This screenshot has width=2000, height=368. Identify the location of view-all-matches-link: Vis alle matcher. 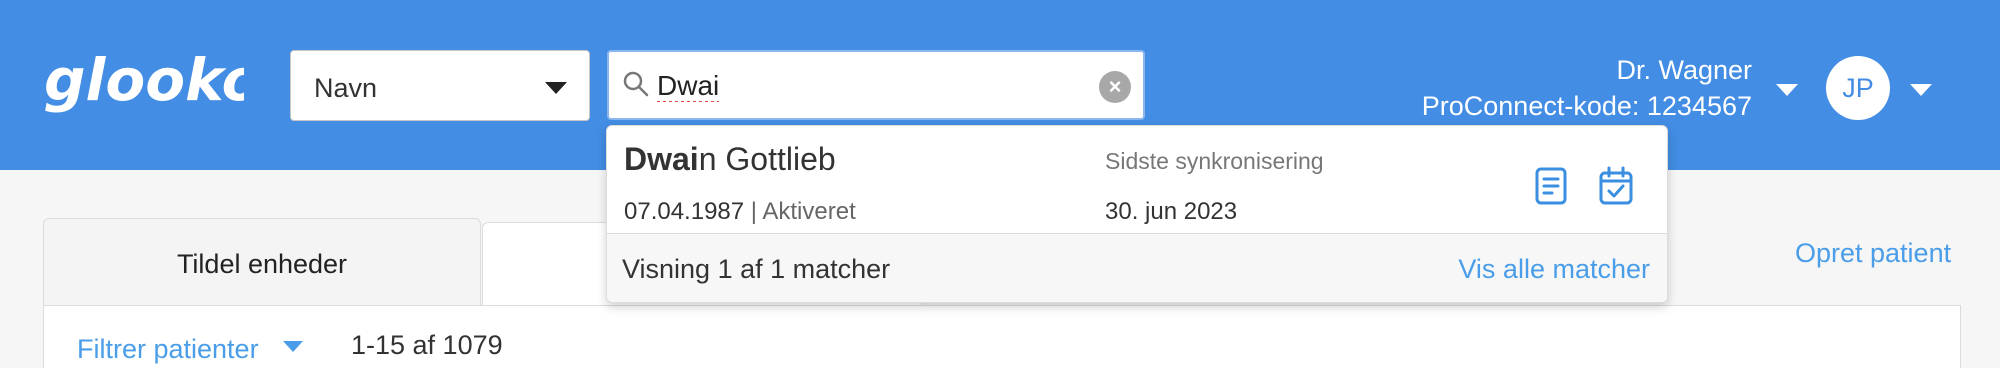
(1554, 269).